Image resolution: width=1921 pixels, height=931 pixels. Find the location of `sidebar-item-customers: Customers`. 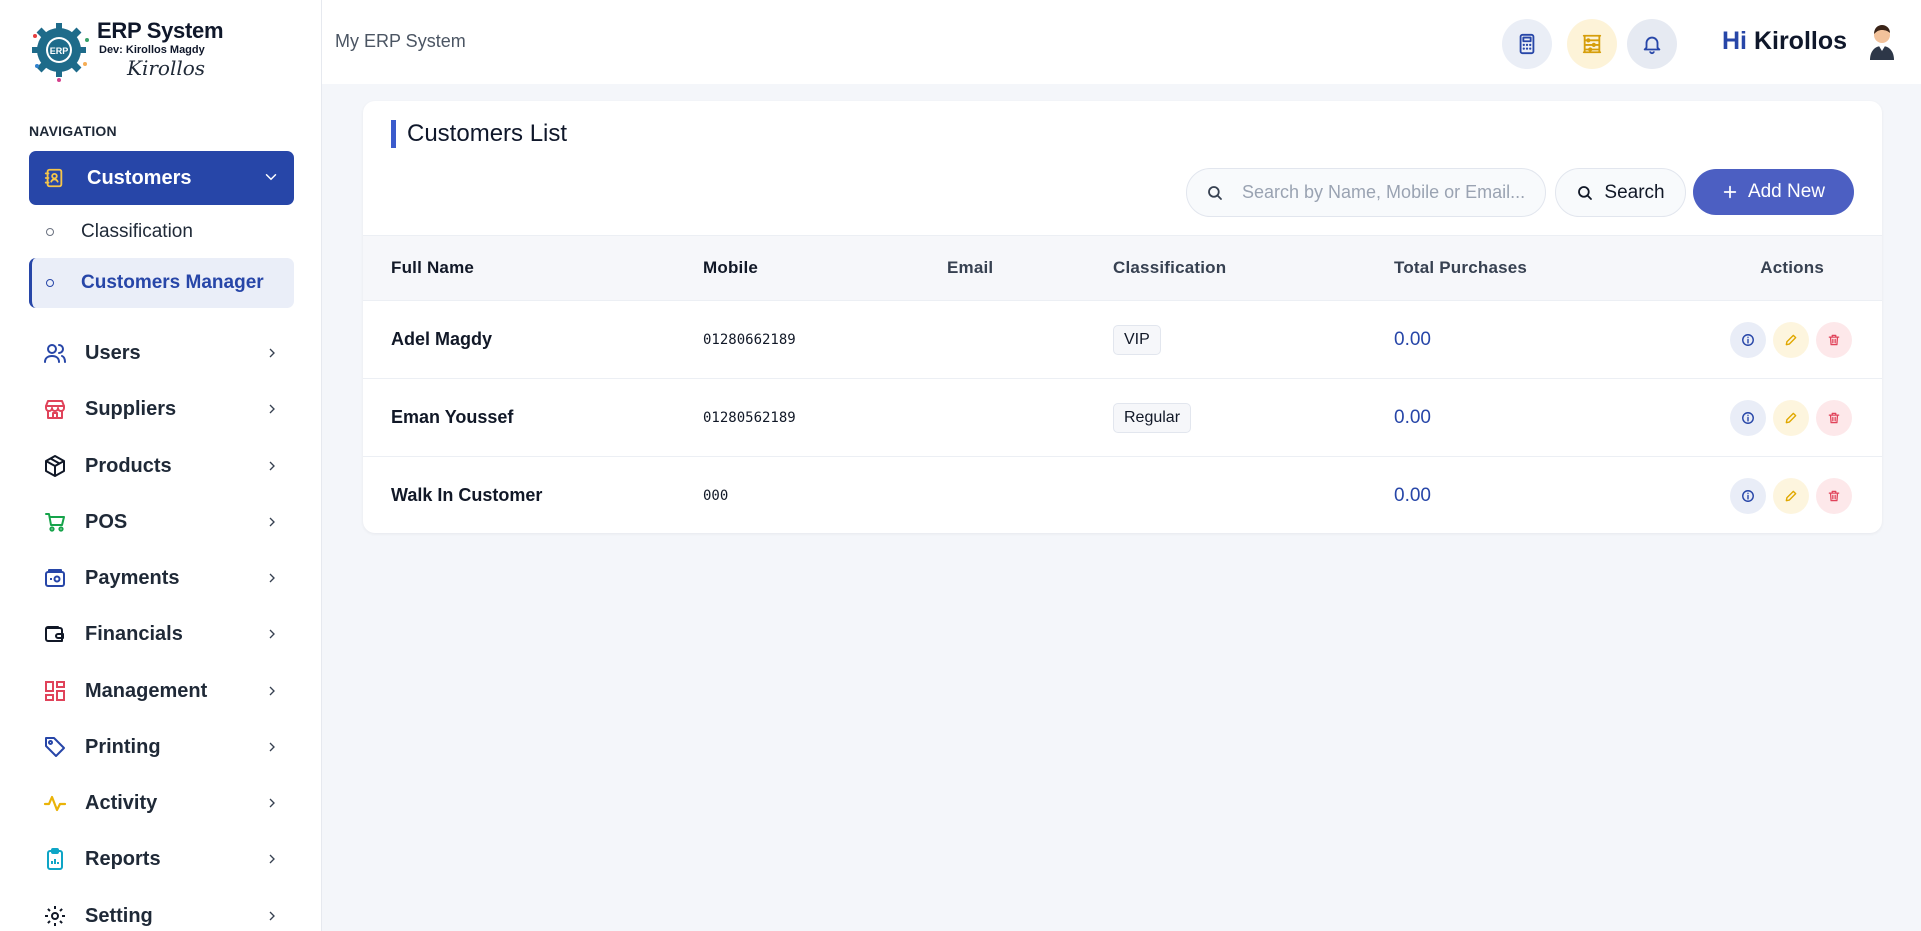

sidebar-item-customers: Customers is located at coordinates (161, 178).